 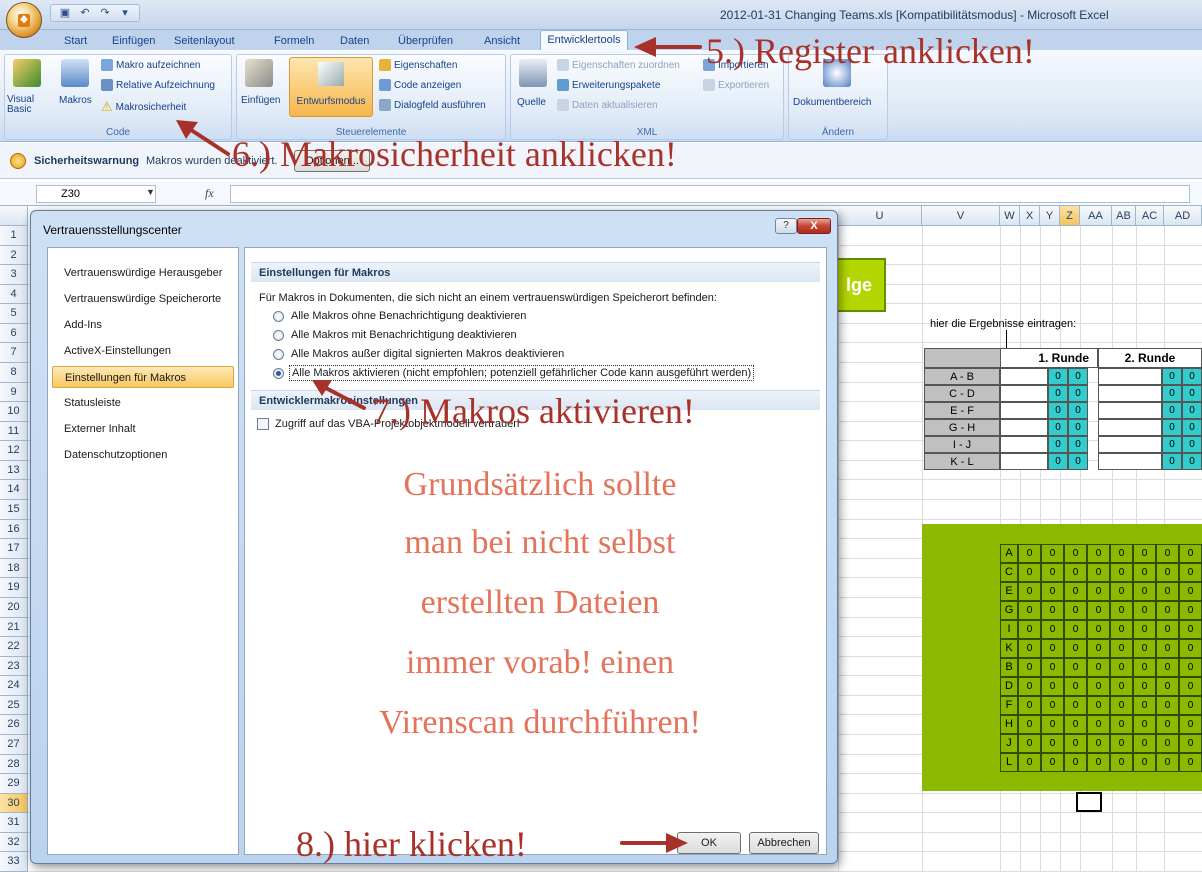 What do you see at coordinates (187, 129) in the screenshot?
I see `arrow-step6-head` at bounding box center [187, 129].